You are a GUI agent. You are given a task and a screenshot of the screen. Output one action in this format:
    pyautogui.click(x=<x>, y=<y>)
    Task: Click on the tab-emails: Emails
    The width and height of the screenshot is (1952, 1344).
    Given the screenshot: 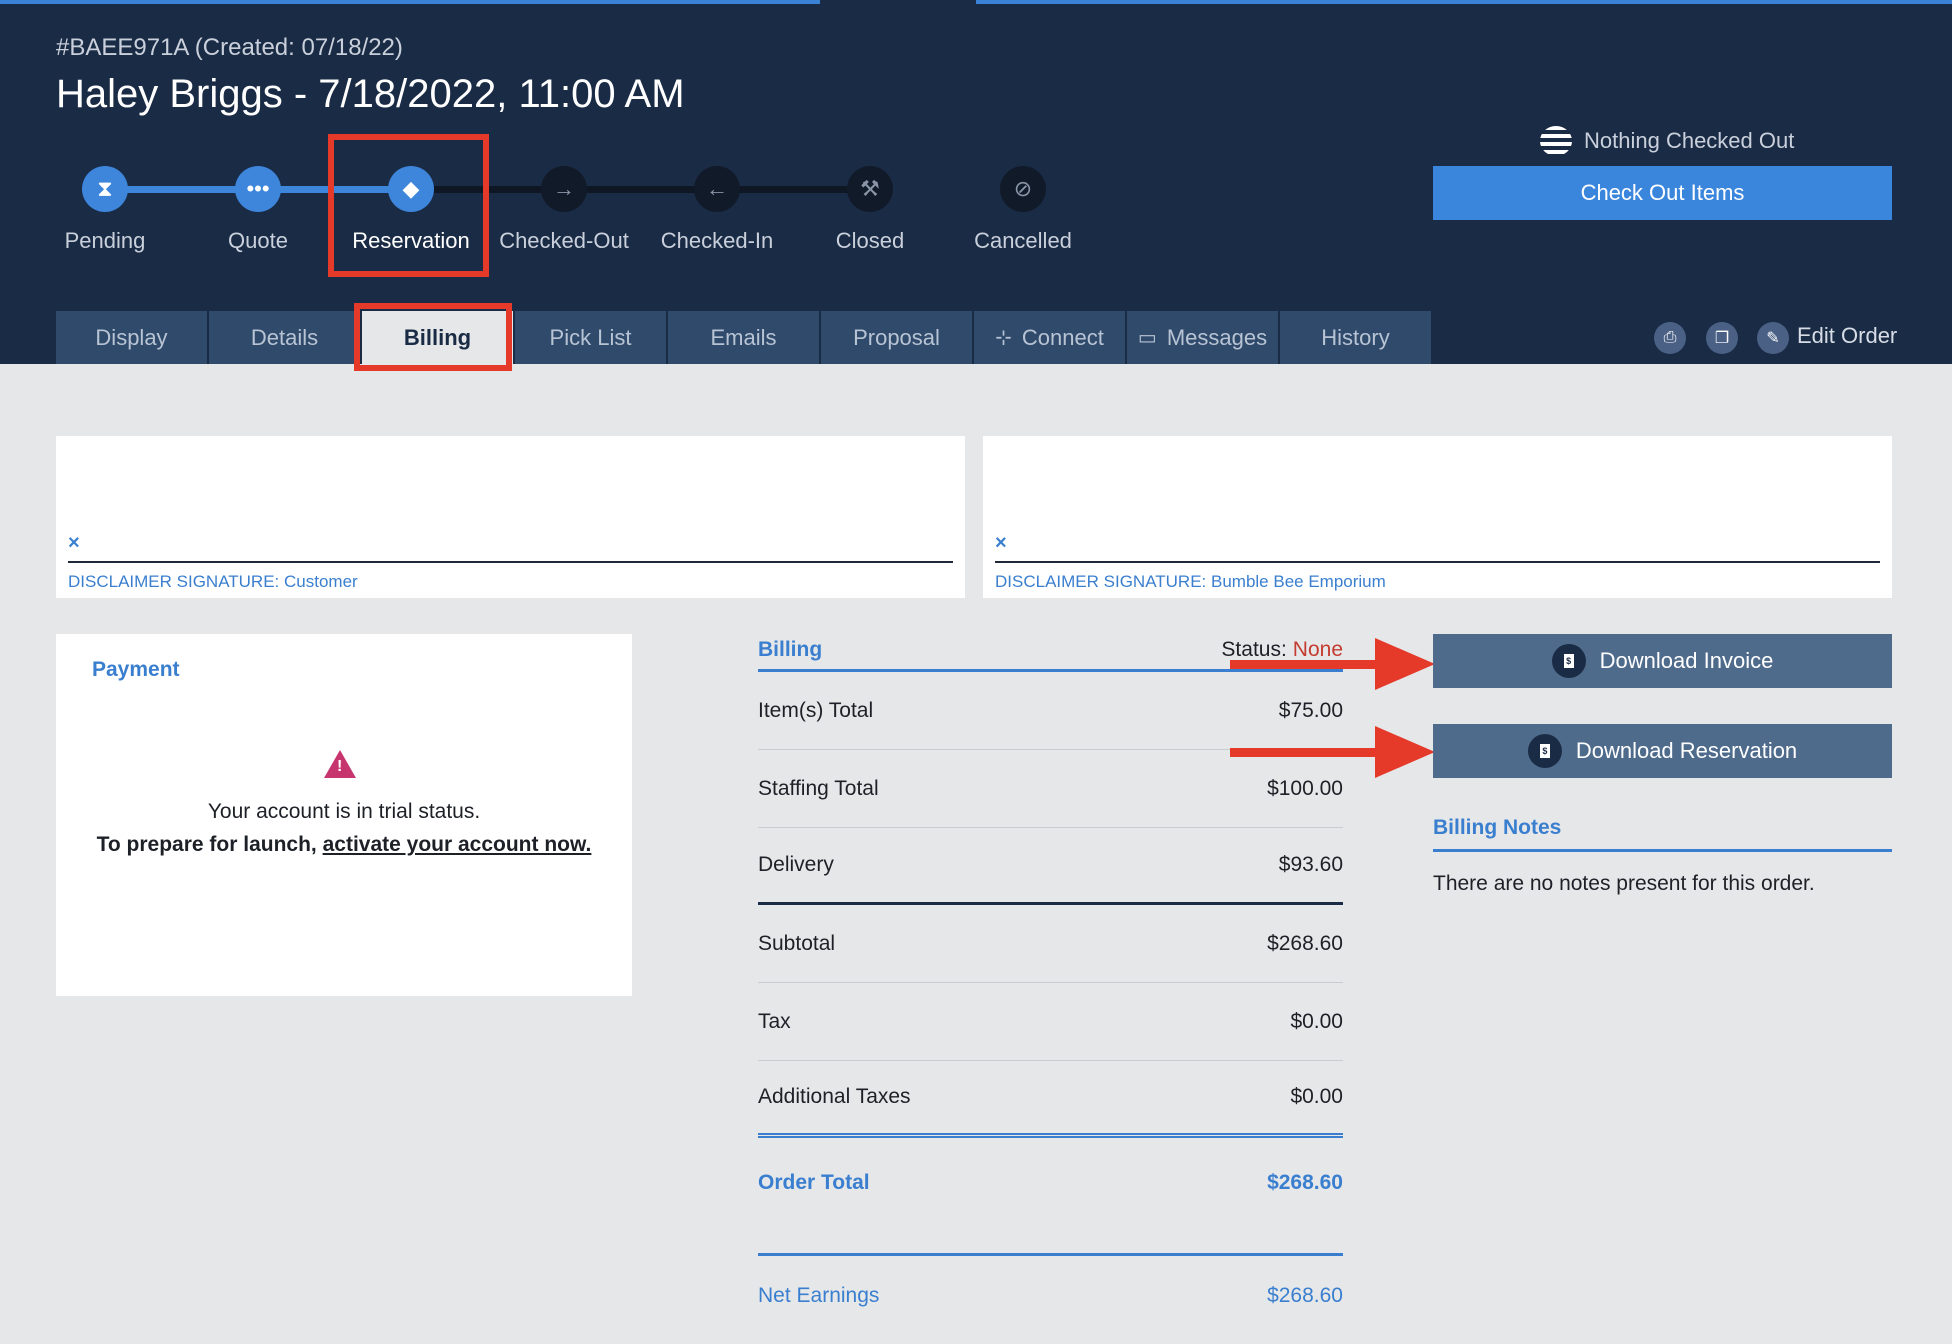 What is the action you would take?
    pyautogui.click(x=743, y=337)
    